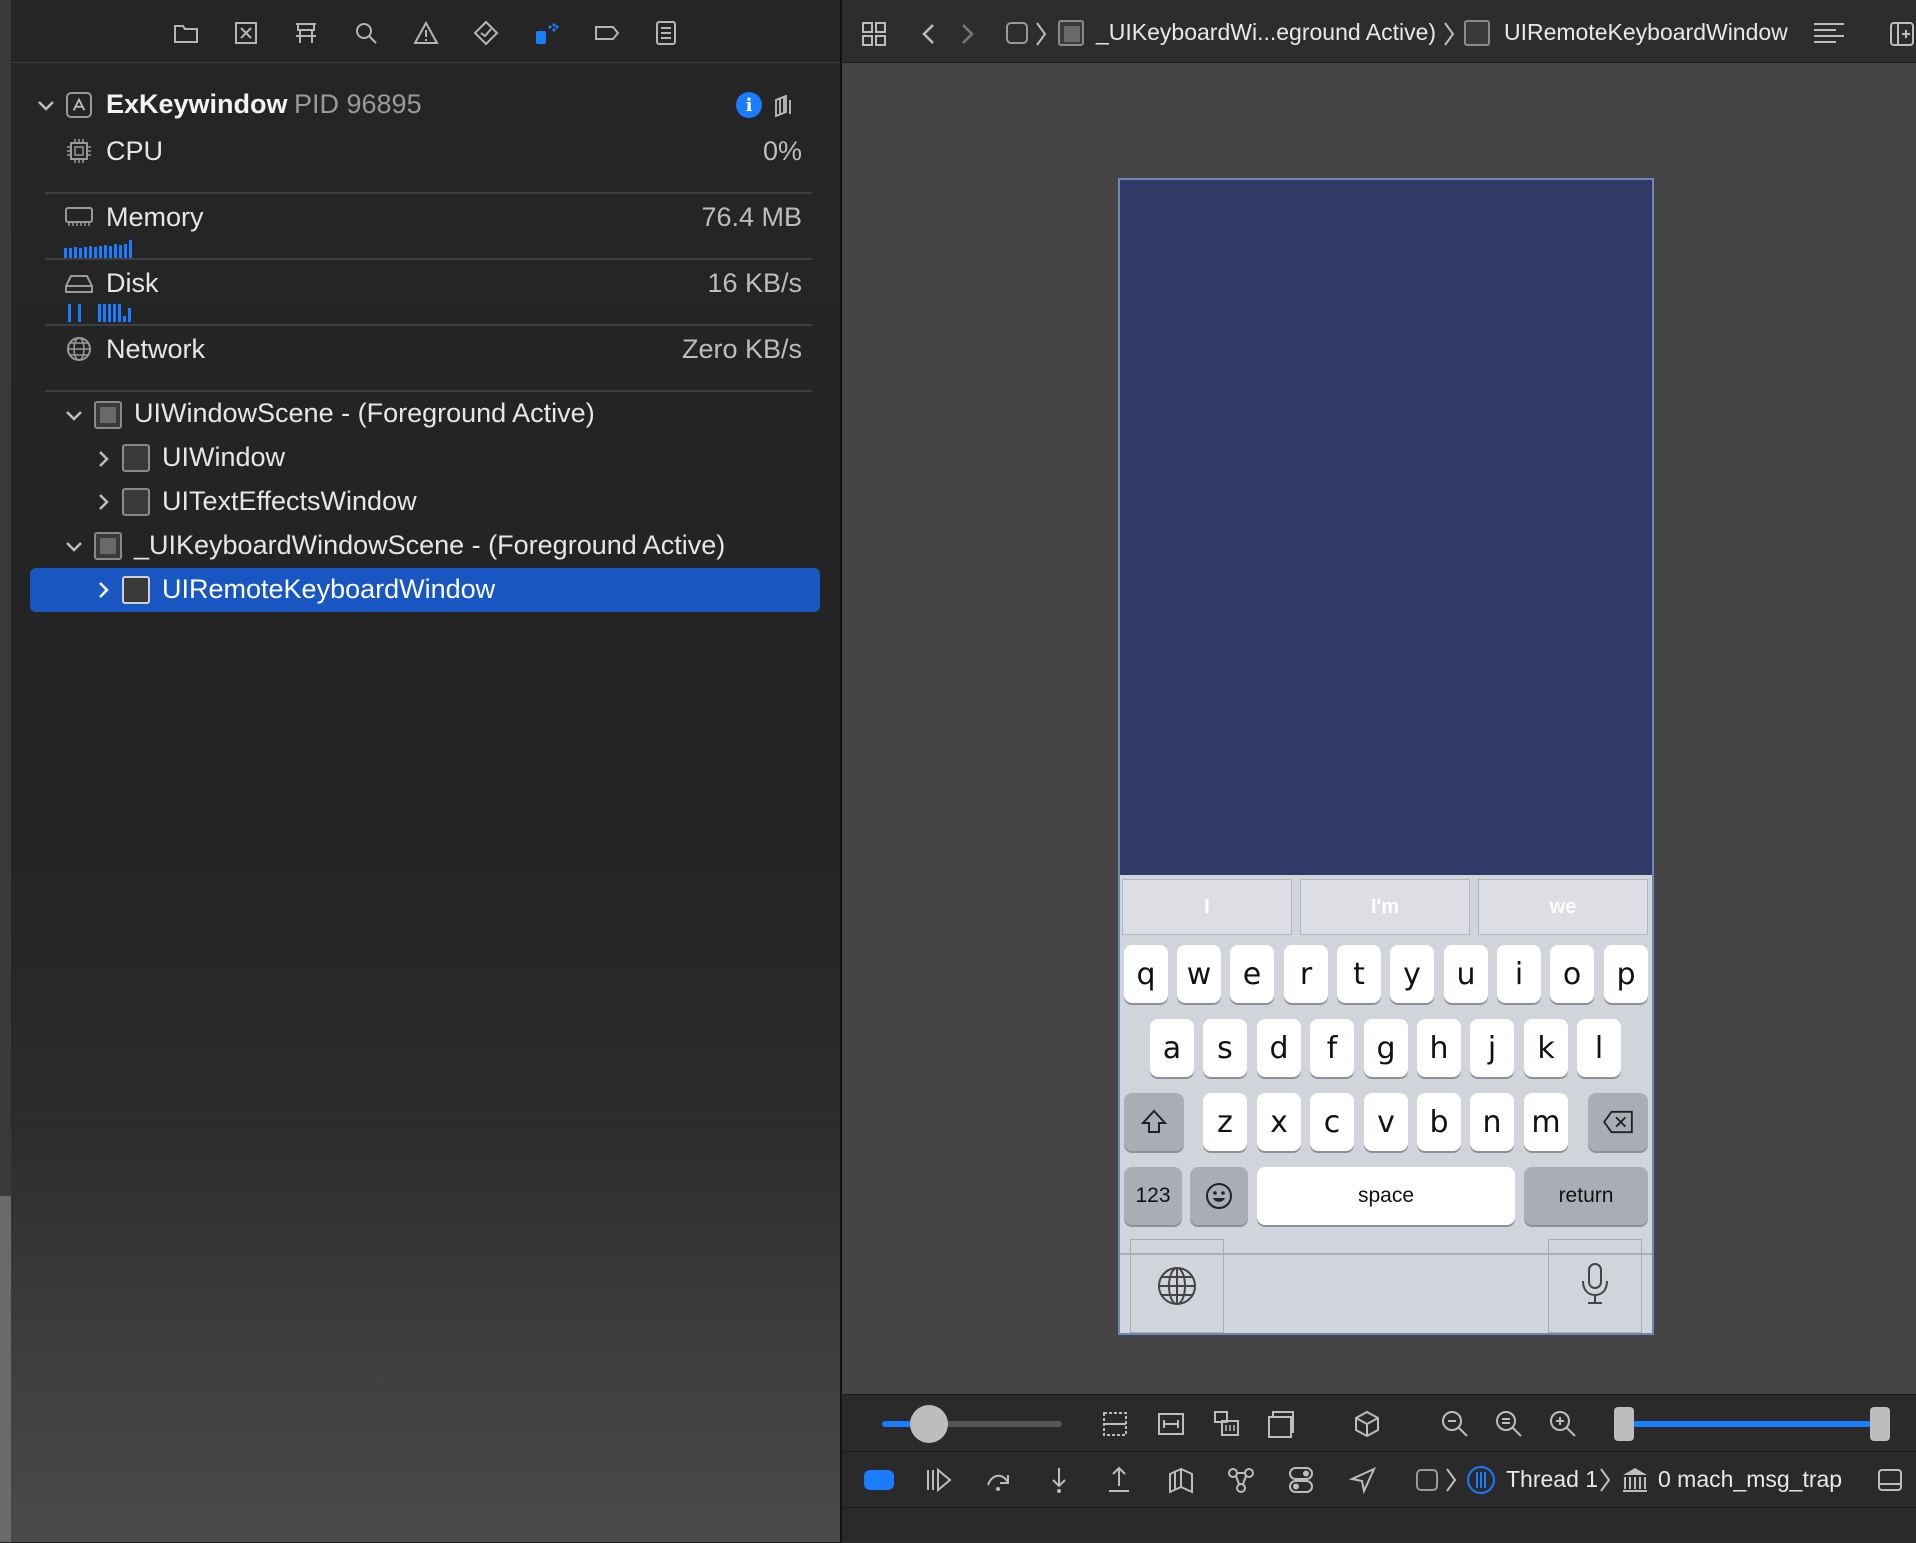 The height and width of the screenshot is (1543, 1916). Describe the element at coordinates (1279, 1122) in the screenshot. I see `key-x: x` at that location.